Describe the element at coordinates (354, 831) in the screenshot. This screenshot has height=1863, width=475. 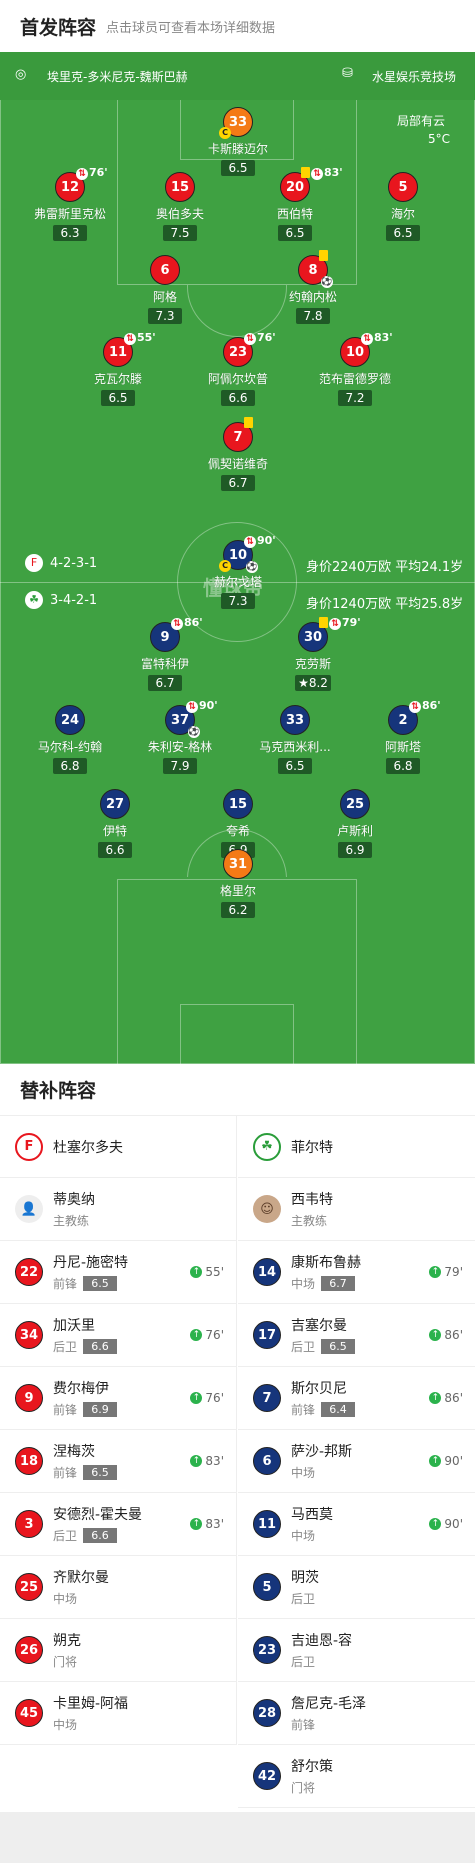
I see `player-name: 卢斯利` at that location.